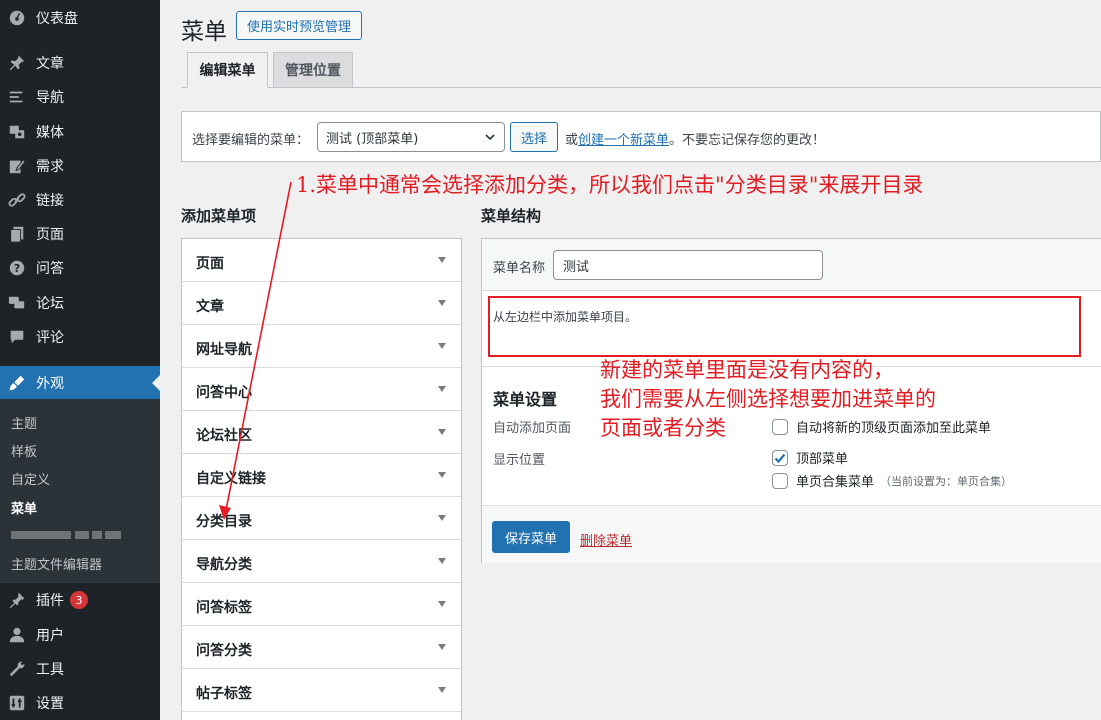  Describe the element at coordinates (80, 268) in the screenshot. I see `sidebar-item-qa: ? 问答` at that location.